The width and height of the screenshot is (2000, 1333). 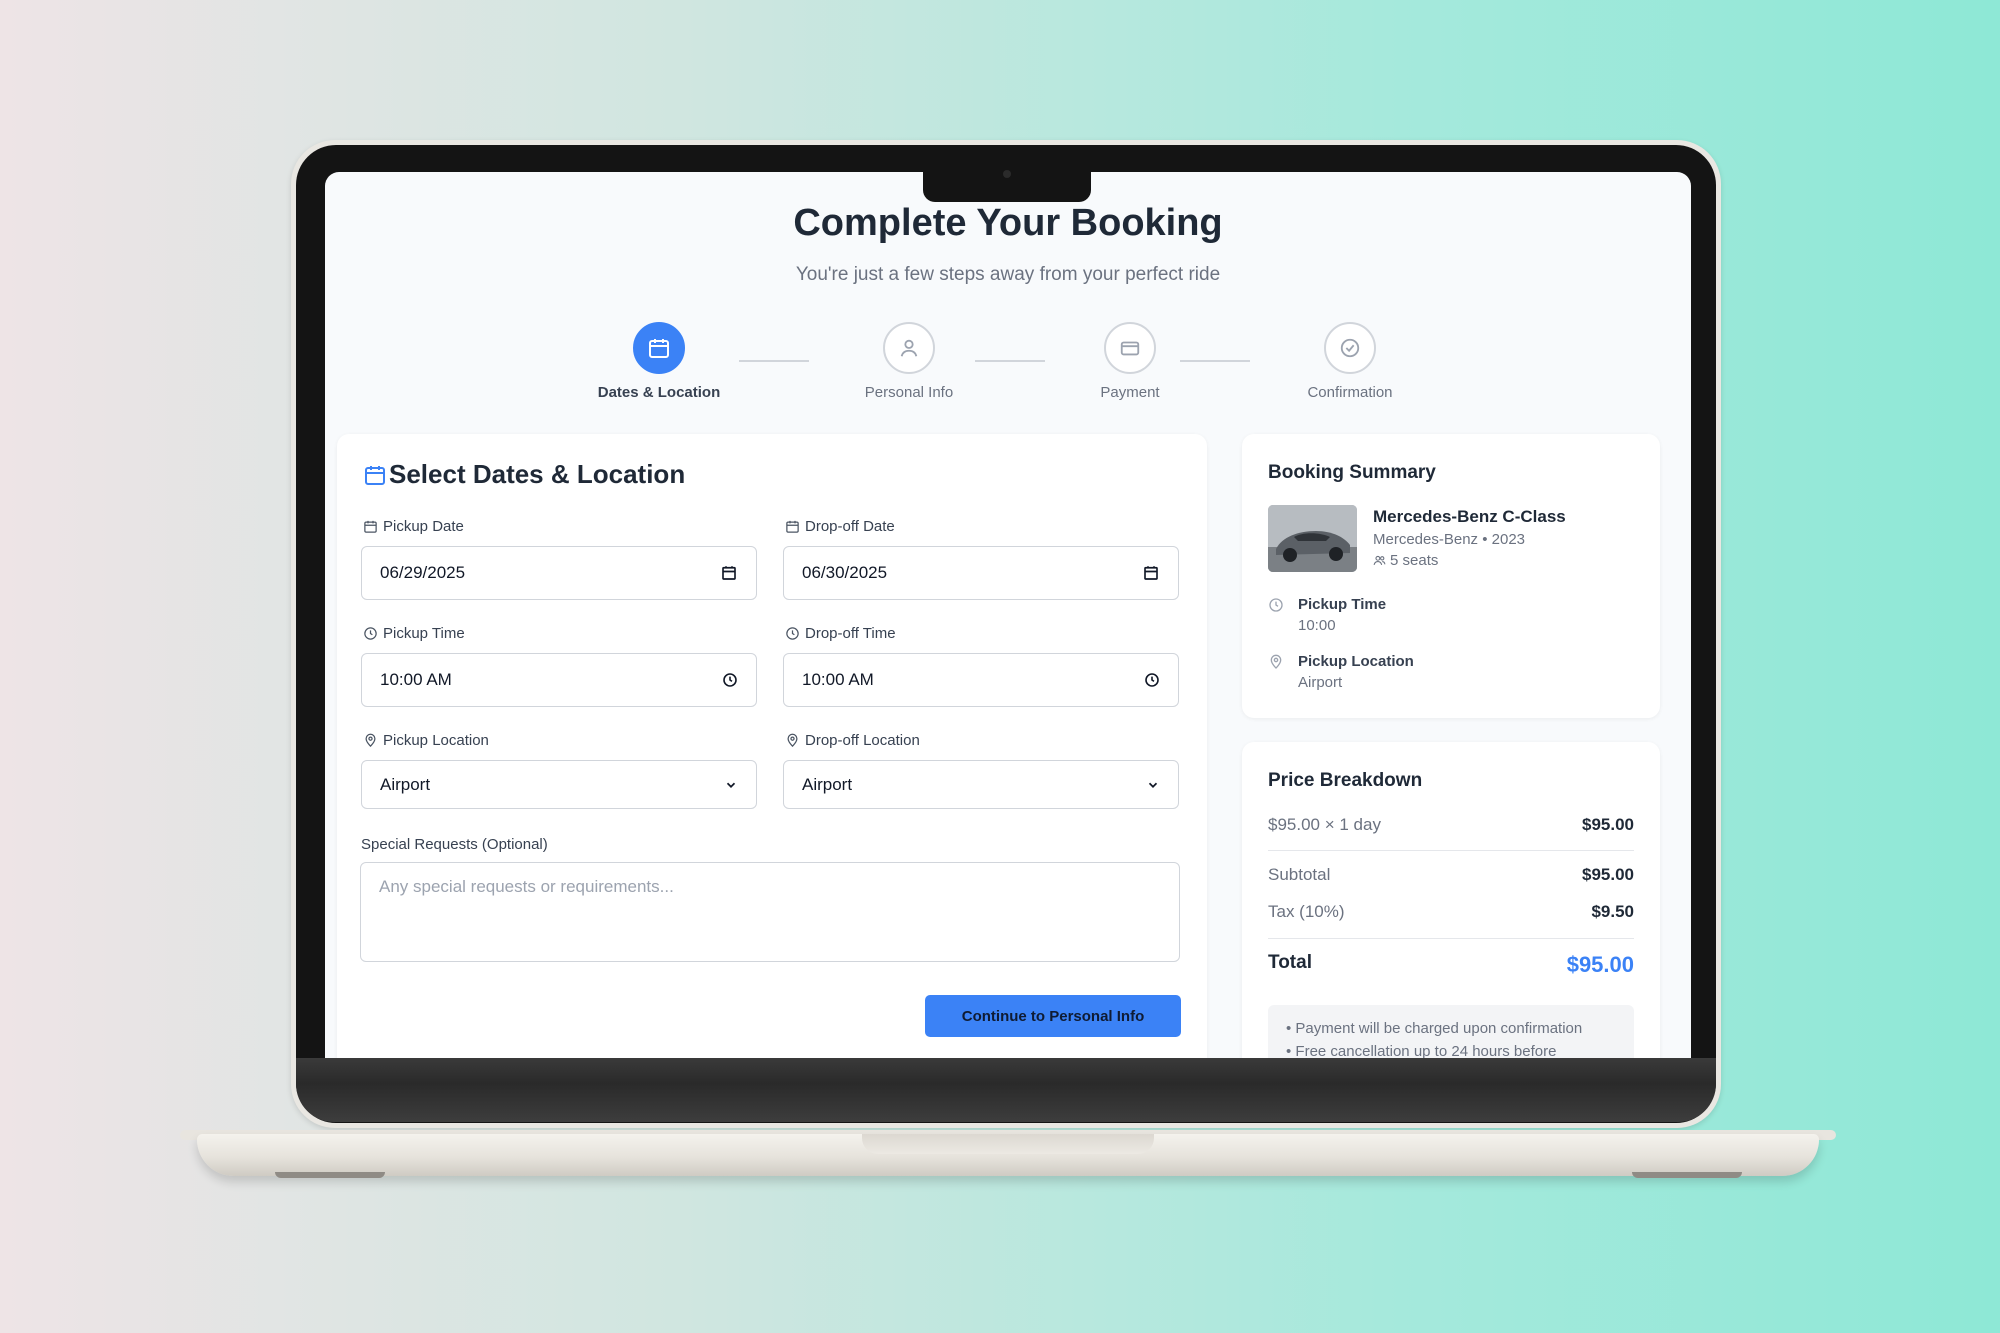 I want to click on step-personal-info: Personal Info, so click(x=909, y=361).